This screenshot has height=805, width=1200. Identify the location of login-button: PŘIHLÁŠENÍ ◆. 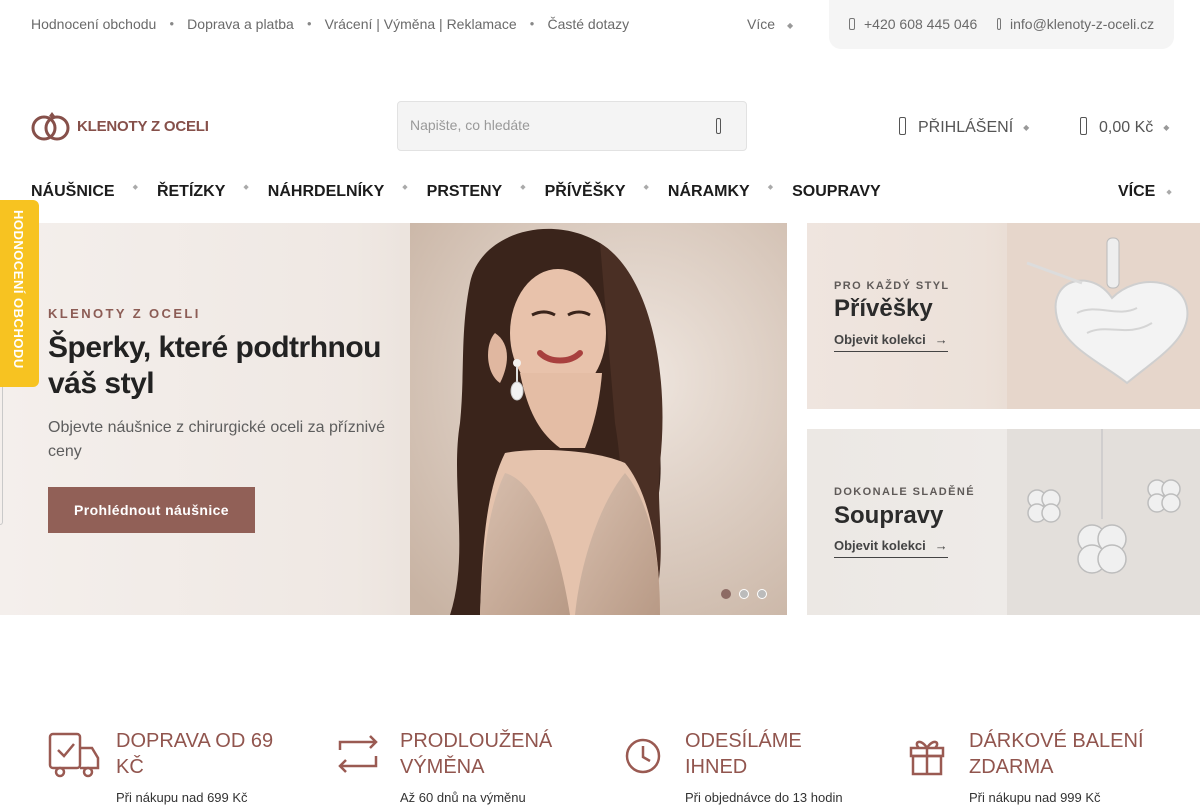
(964, 127).